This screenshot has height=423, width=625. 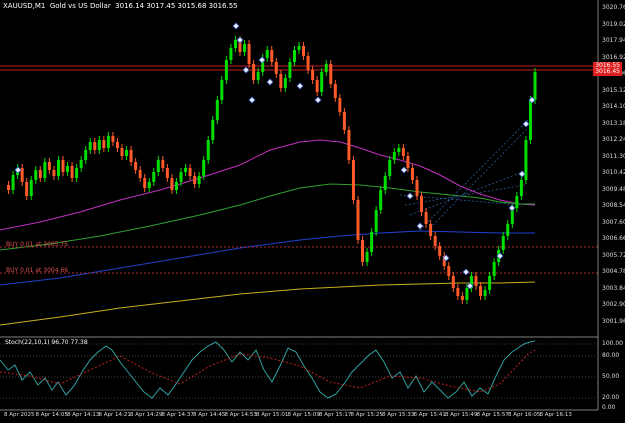 What do you see at coordinates (613, 123) in the screenshot?
I see `price-tick-label: 3013.18` at bounding box center [613, 123].